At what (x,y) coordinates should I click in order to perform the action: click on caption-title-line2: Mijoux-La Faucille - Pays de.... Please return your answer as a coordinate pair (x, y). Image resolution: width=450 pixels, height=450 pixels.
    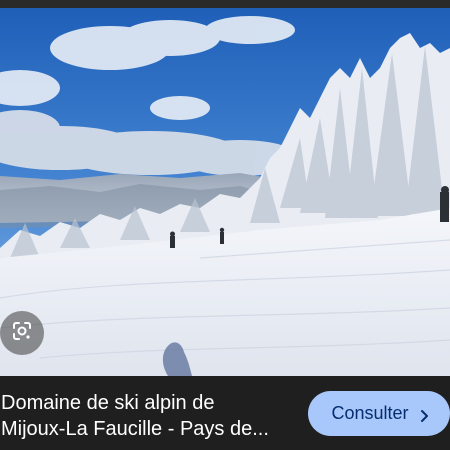
    Looking at the image, I should click on (135, 429).